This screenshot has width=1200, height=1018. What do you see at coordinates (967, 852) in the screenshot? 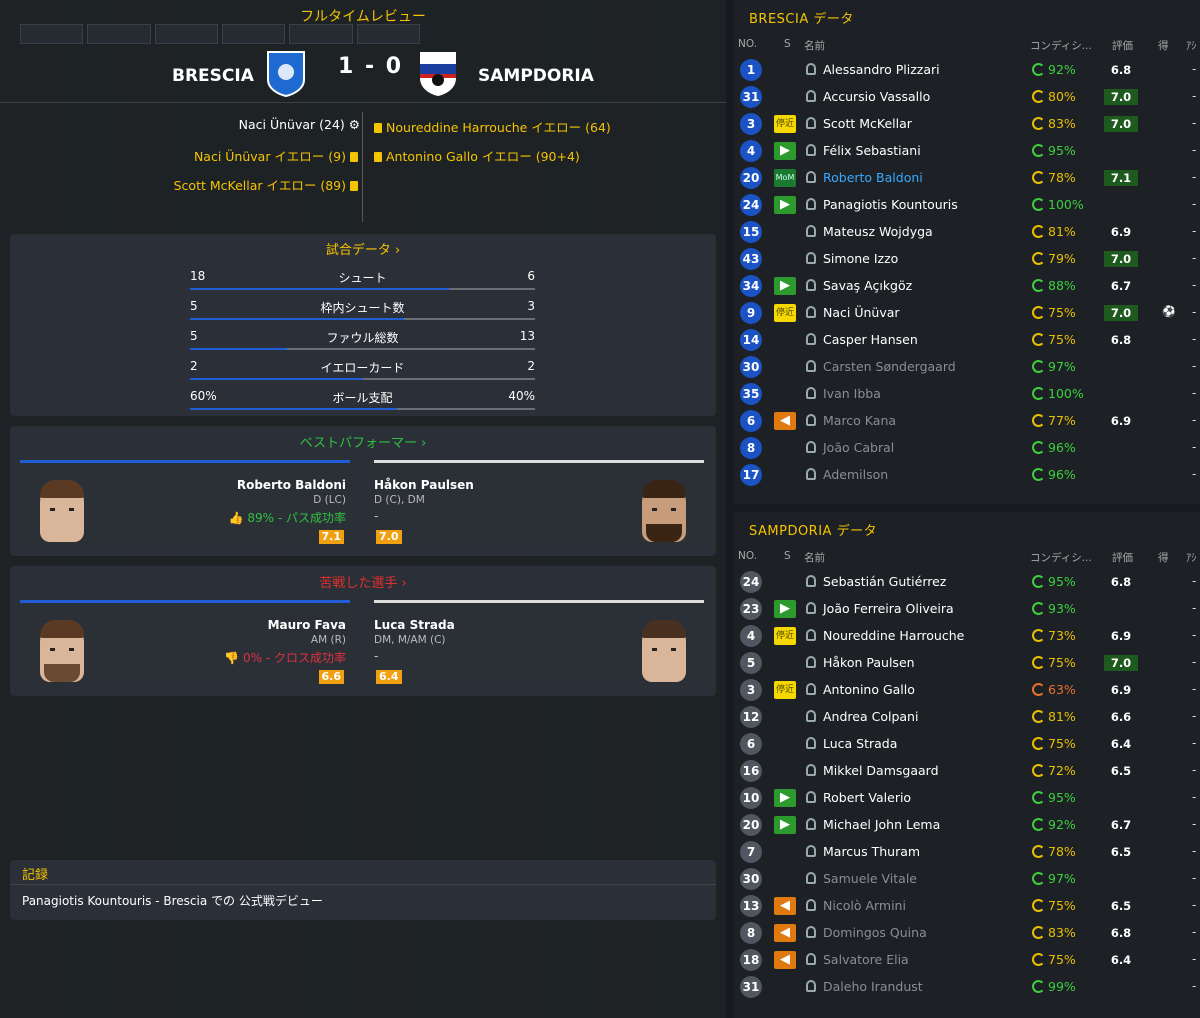
I see `player-row: 7 Marcus Thuram 78% 6.5 -` at bounding box center [967, 852].